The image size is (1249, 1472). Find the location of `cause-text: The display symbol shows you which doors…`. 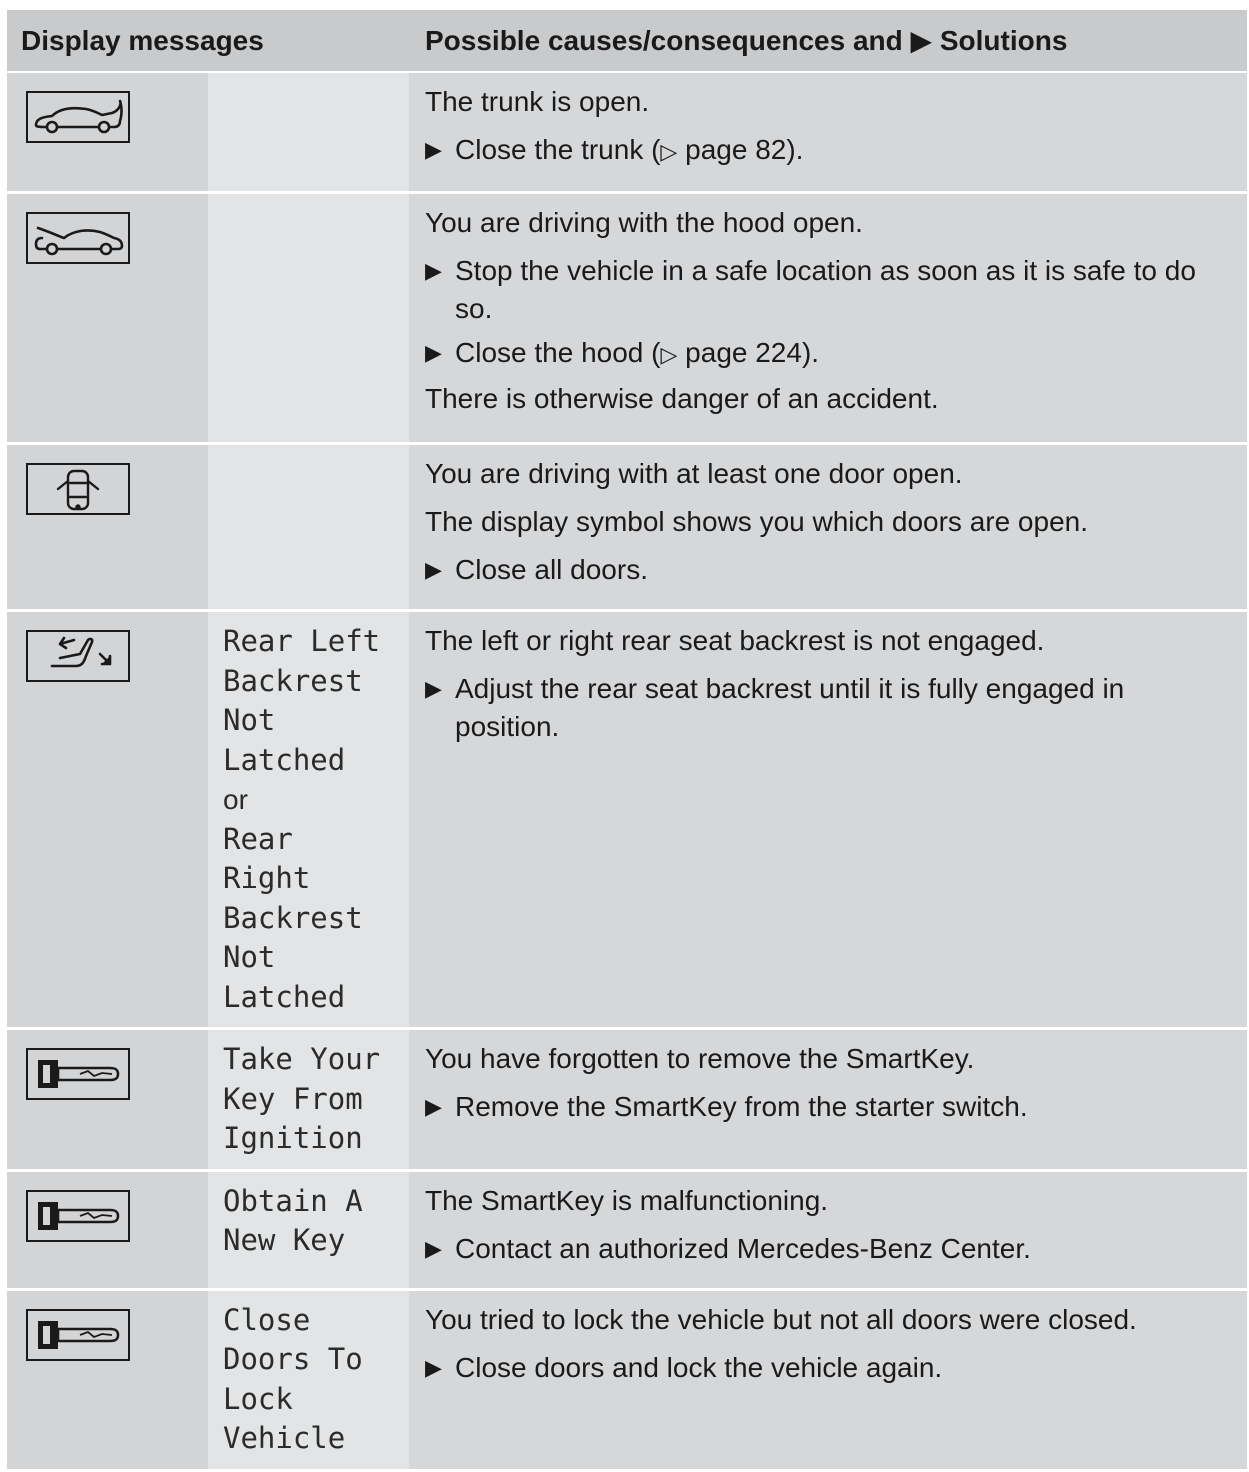

cause-text: The display symbol shows you which doors… is located at coordinates (757, 521).